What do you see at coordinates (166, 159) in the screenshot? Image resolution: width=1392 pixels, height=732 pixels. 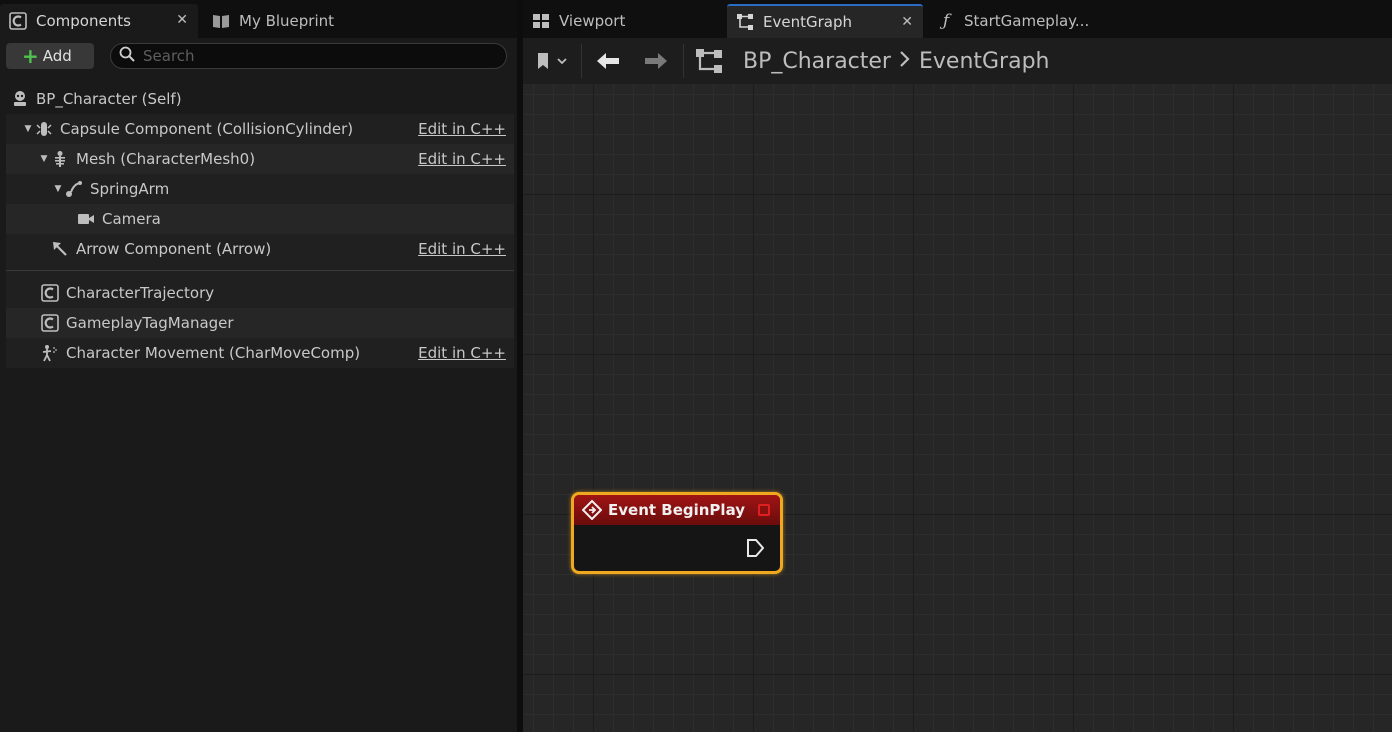 I see `tree-label: Mesh (CharacterMesh0)` at bounding box center [166, 159].